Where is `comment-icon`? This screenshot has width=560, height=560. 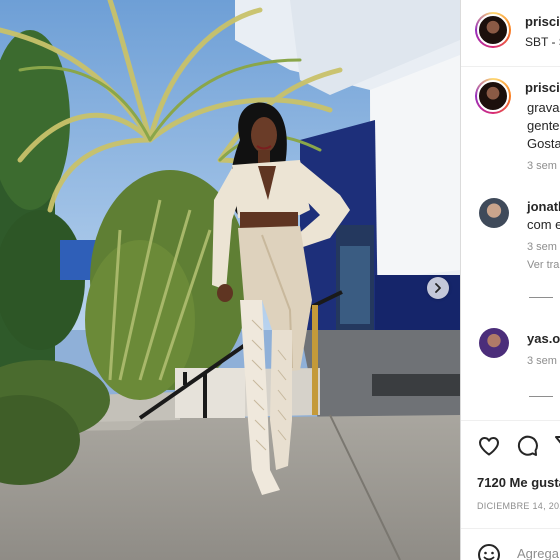
comment-icon is located at coordinates (527, 446).